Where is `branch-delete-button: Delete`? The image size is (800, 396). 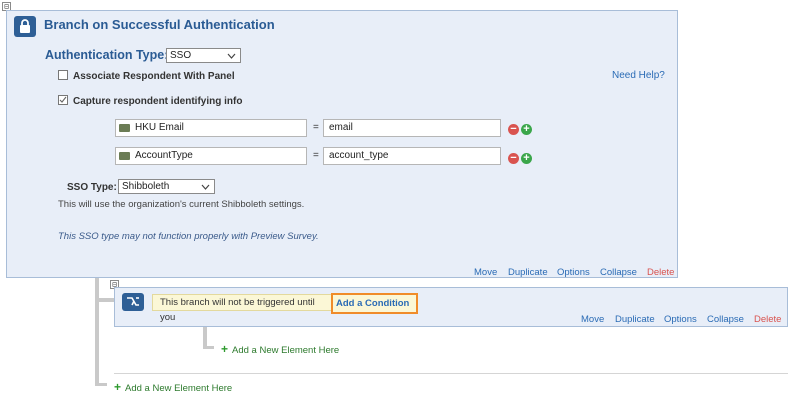
branch-delete-button: Delete is located at coordinates (767, 319).